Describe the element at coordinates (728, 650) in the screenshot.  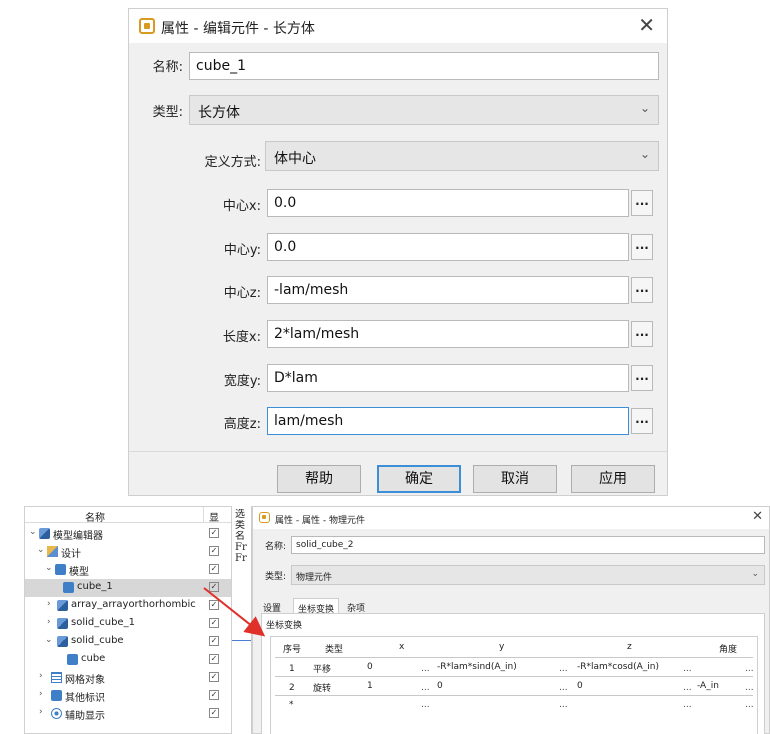
I see `column-header-angle: 角度` at that location.